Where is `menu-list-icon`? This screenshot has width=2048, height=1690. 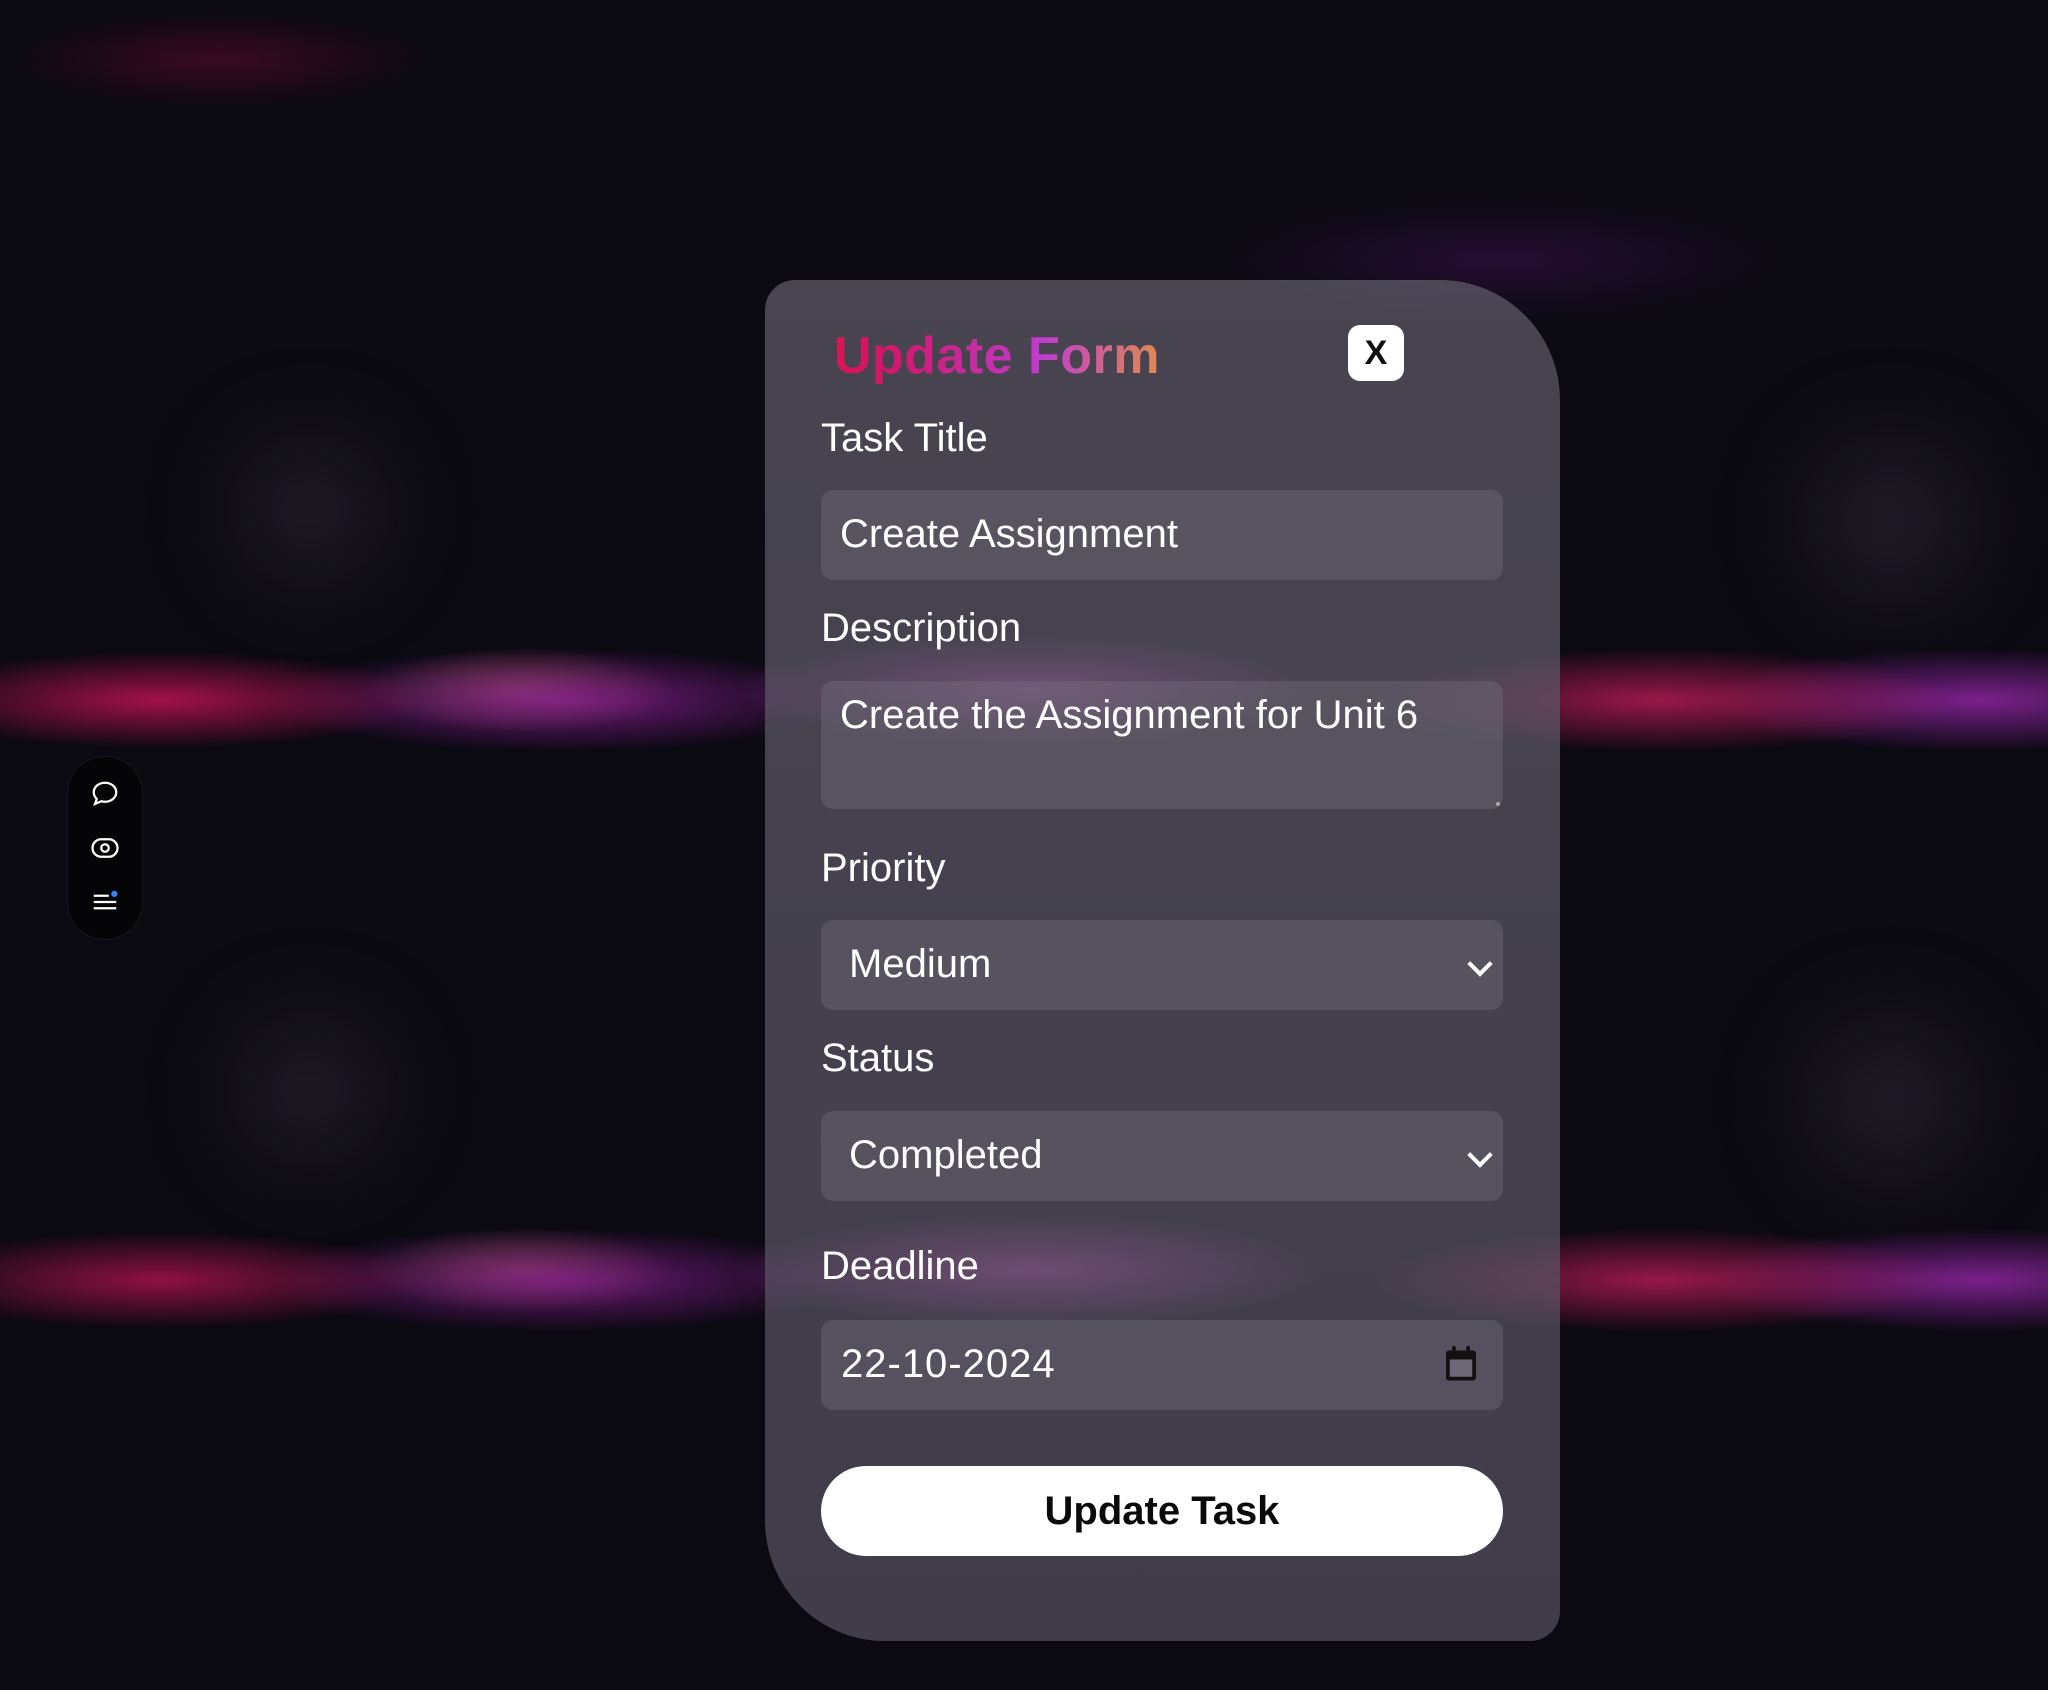 menu-list-icon is located at coordinates (105, 902).